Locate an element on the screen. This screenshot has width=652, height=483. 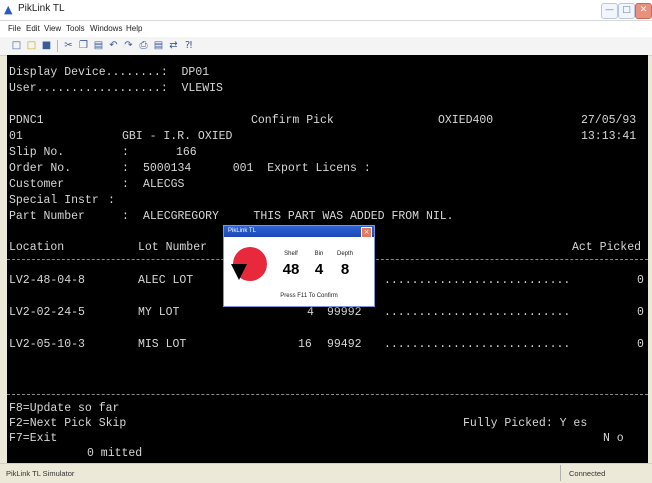
customer-value: ALECGS is located at coordinates (164, 184).